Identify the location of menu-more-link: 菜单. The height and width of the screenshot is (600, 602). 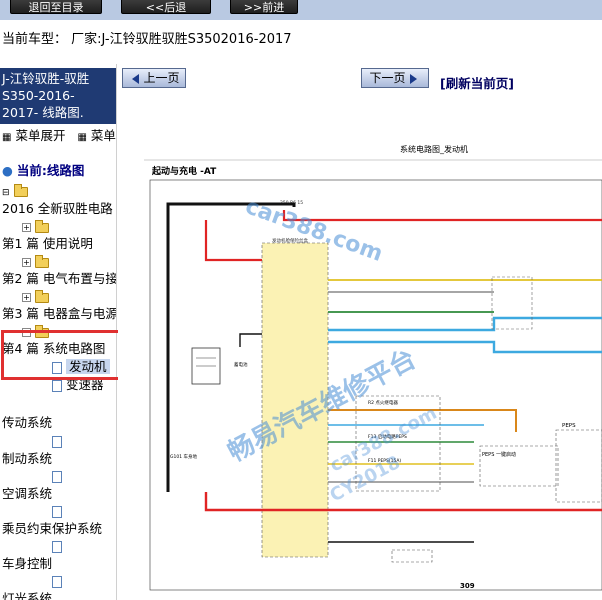
(103, 135).